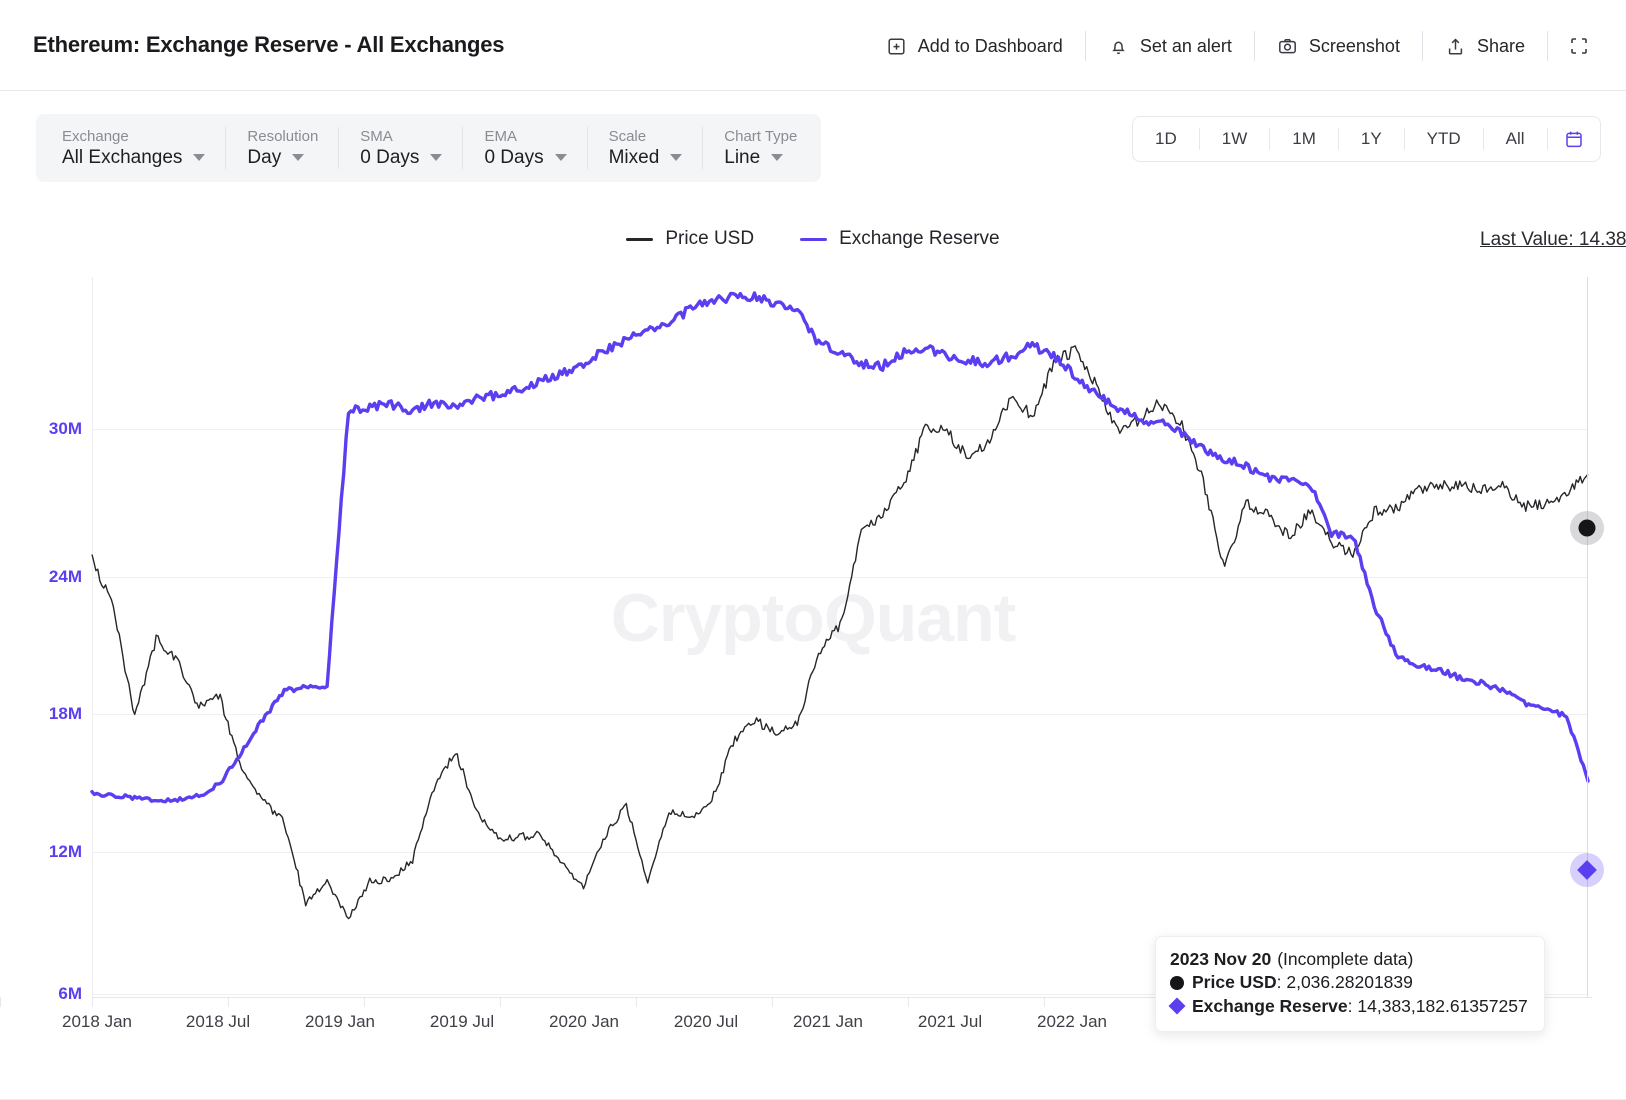  I want to click on control-resolution-value: Day, so click(264, 157).